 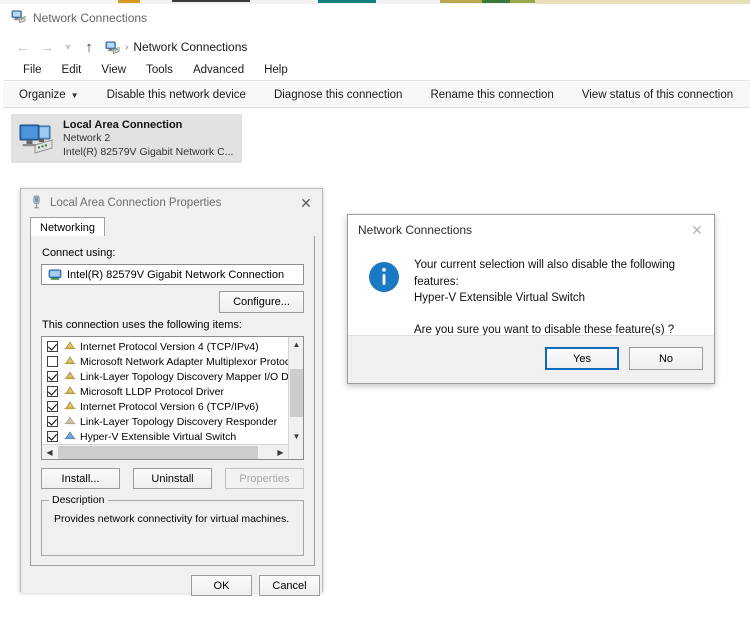 I want to click on toolbar-organize: Organize ▼, so click(x=49, y=95).